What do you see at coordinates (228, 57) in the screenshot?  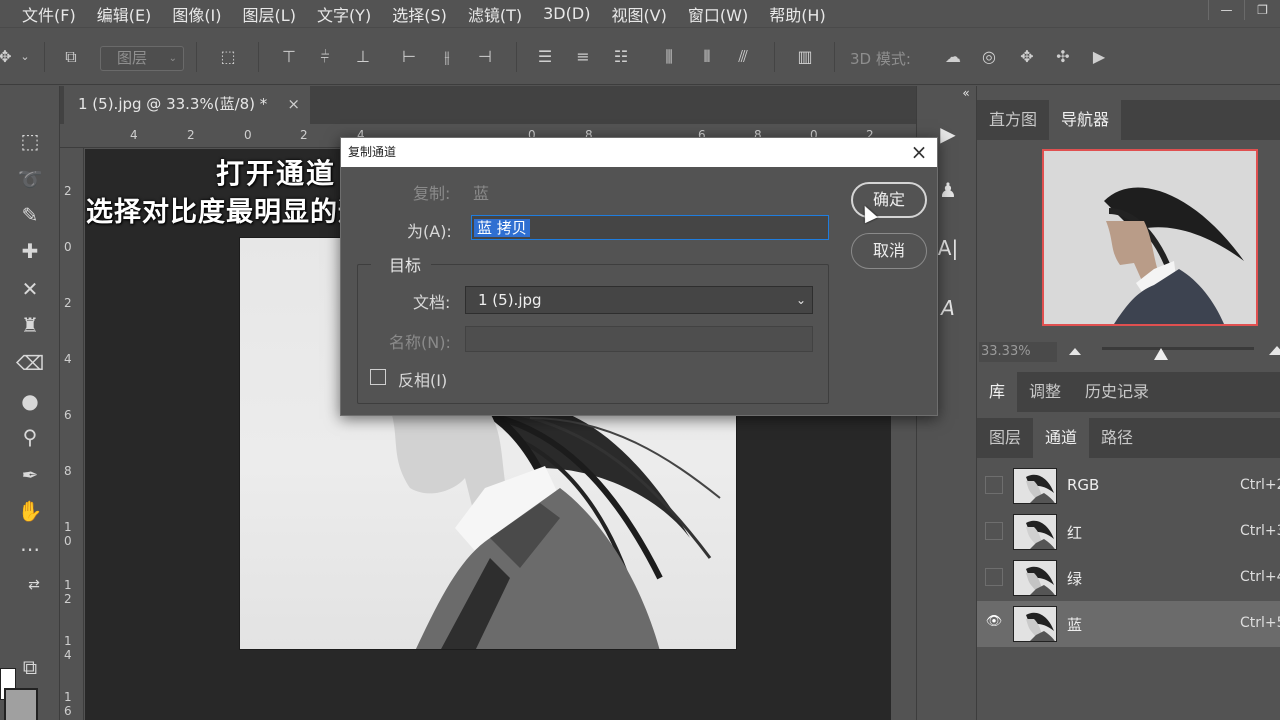 I see `transform-controls-icon: ⬚` at bounding box center [228, 57].